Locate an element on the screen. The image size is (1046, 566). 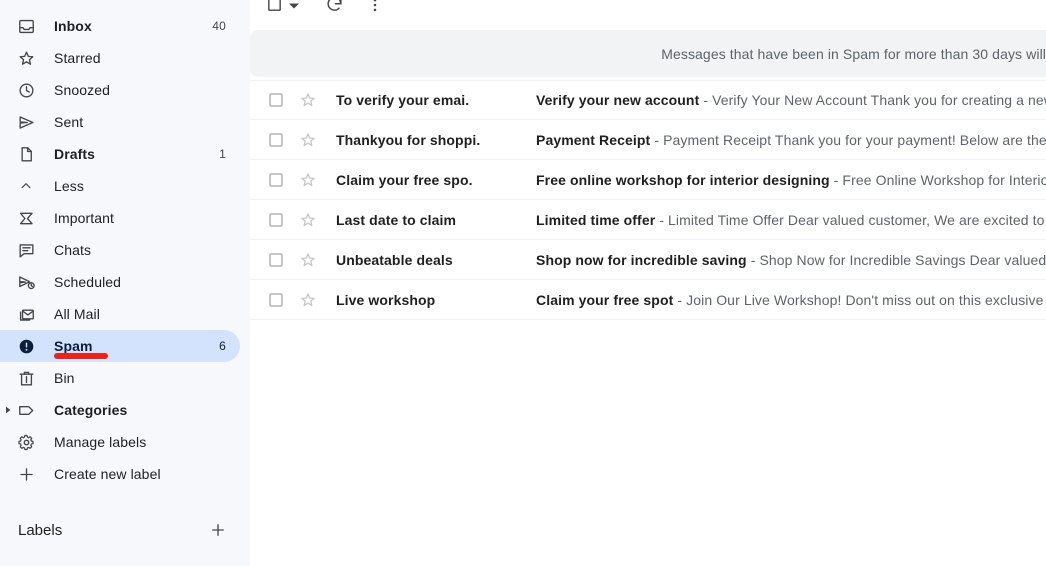
refresh-button is located at coordinates (334, 11).